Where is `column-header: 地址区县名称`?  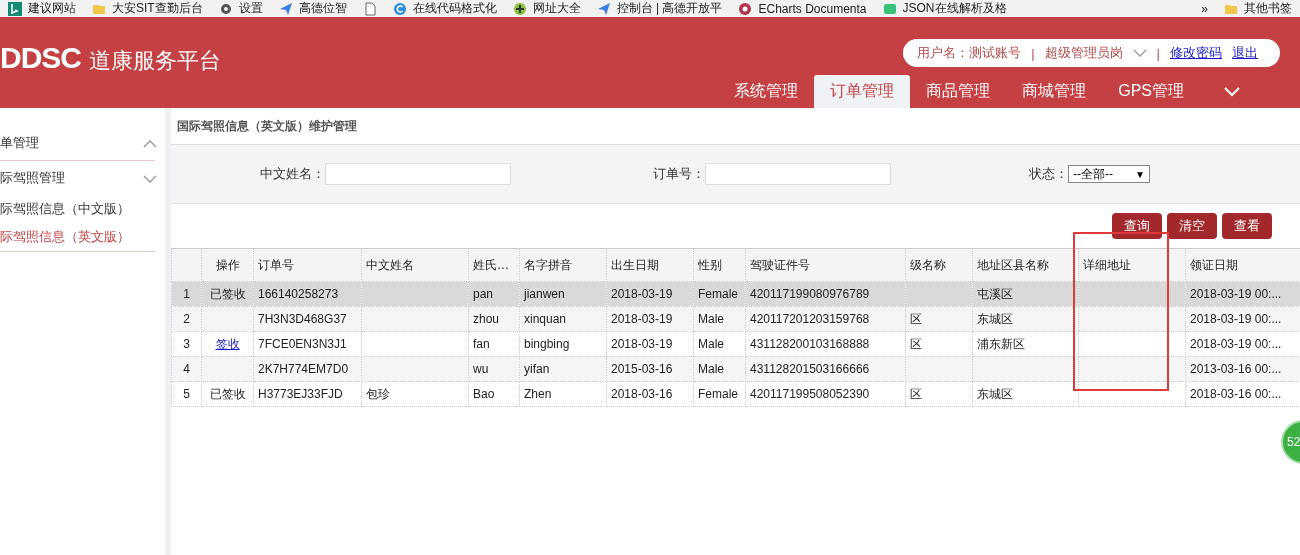
column-header: 地址区县名称 is located at coordinates (1025, 265).